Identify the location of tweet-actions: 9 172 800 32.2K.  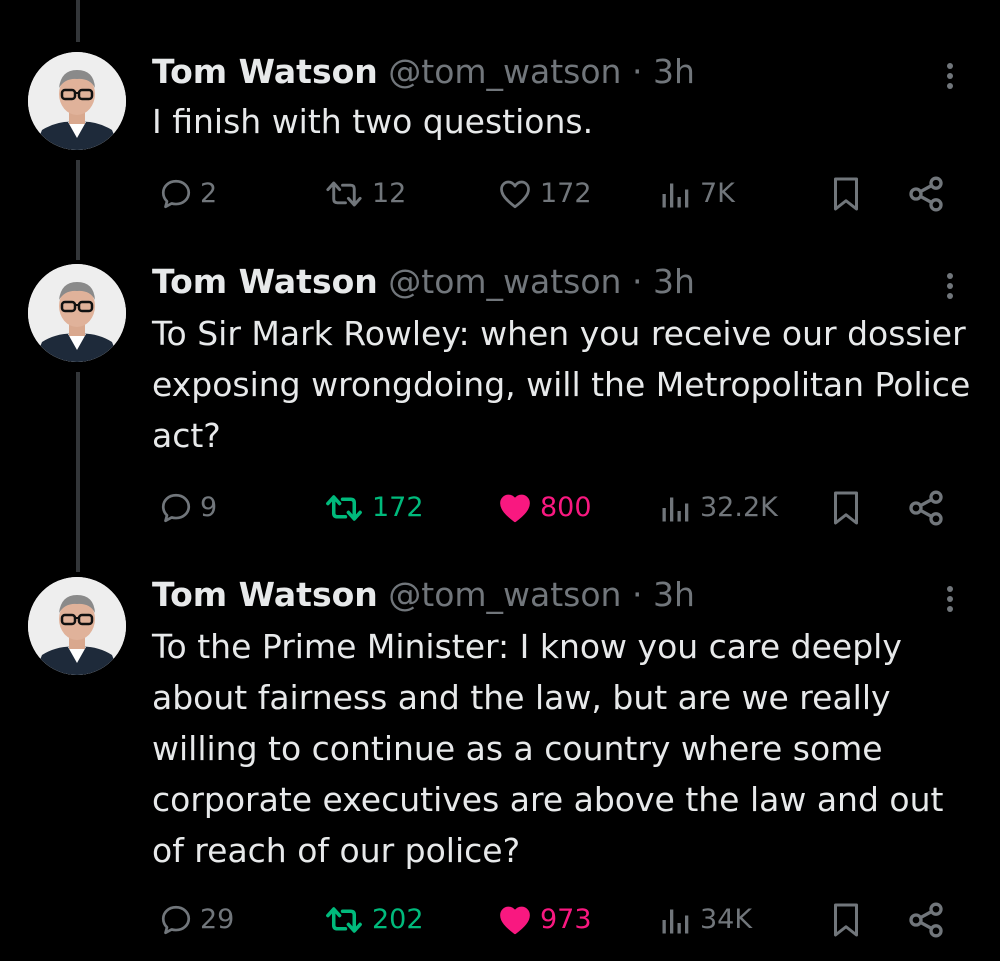
(500, 508).